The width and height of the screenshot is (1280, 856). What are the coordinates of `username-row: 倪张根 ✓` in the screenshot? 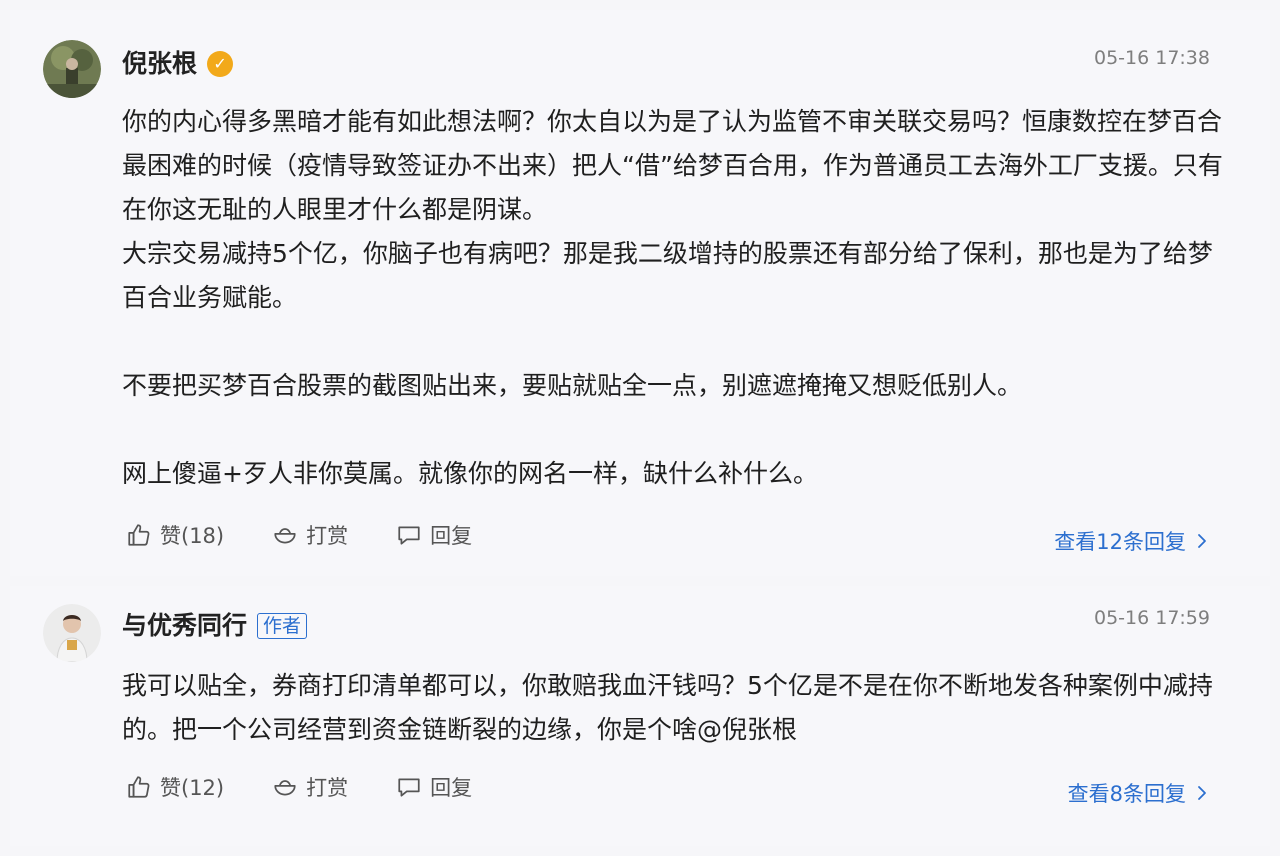 It's located at (178, 64).